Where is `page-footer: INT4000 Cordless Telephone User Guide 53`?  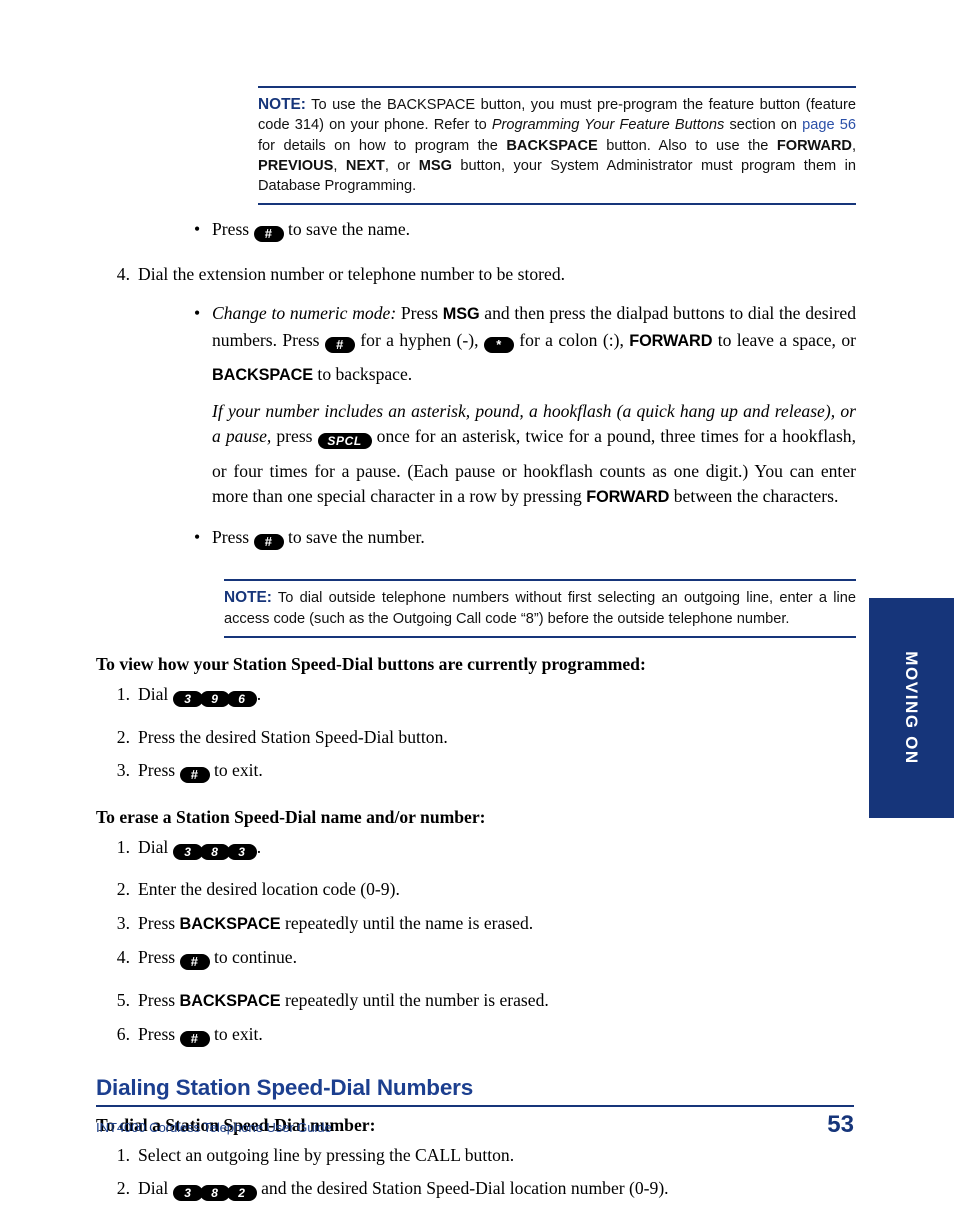
page-footer: INT4000 Cordless Telephone User Guide 53 is located at coordinates (475, 1122).